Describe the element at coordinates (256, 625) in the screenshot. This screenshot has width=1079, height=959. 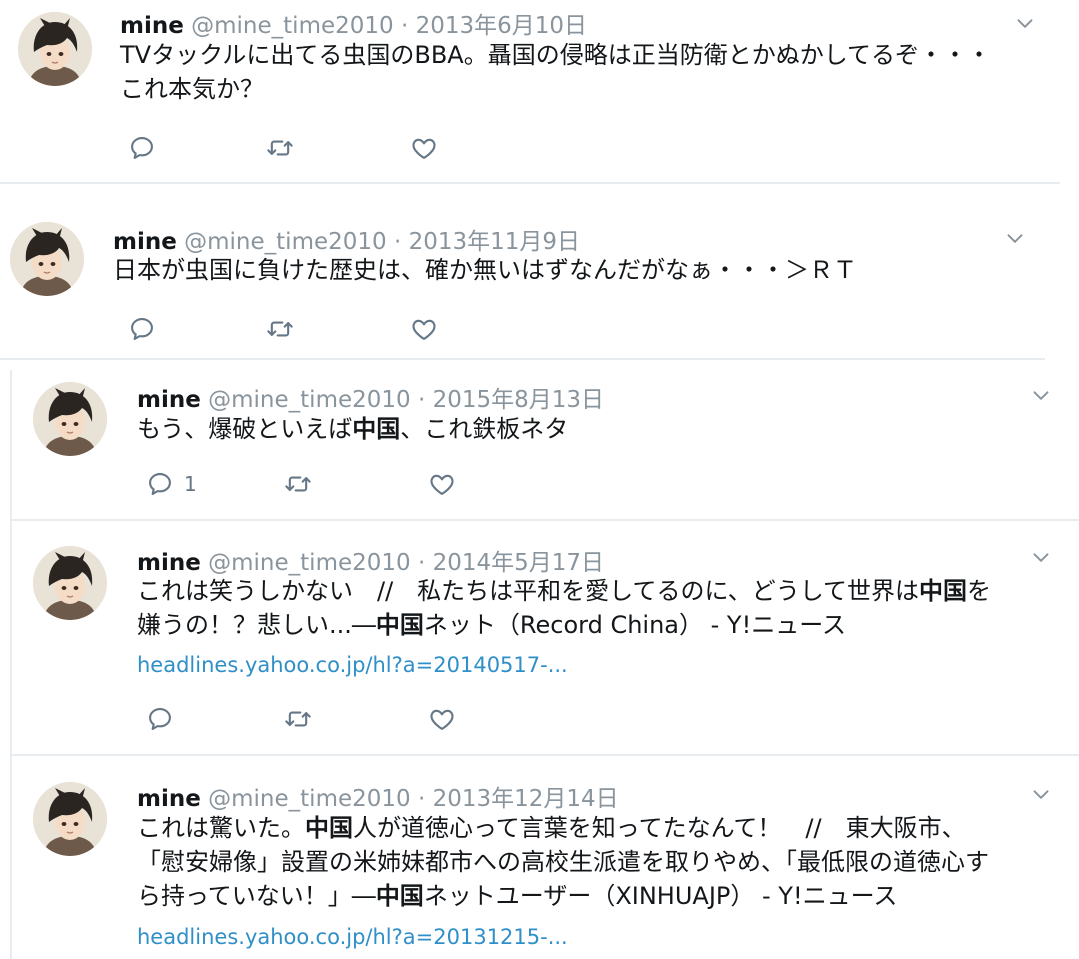
I see `text-segment: 嫌うの！？悲しい...―` at that location.